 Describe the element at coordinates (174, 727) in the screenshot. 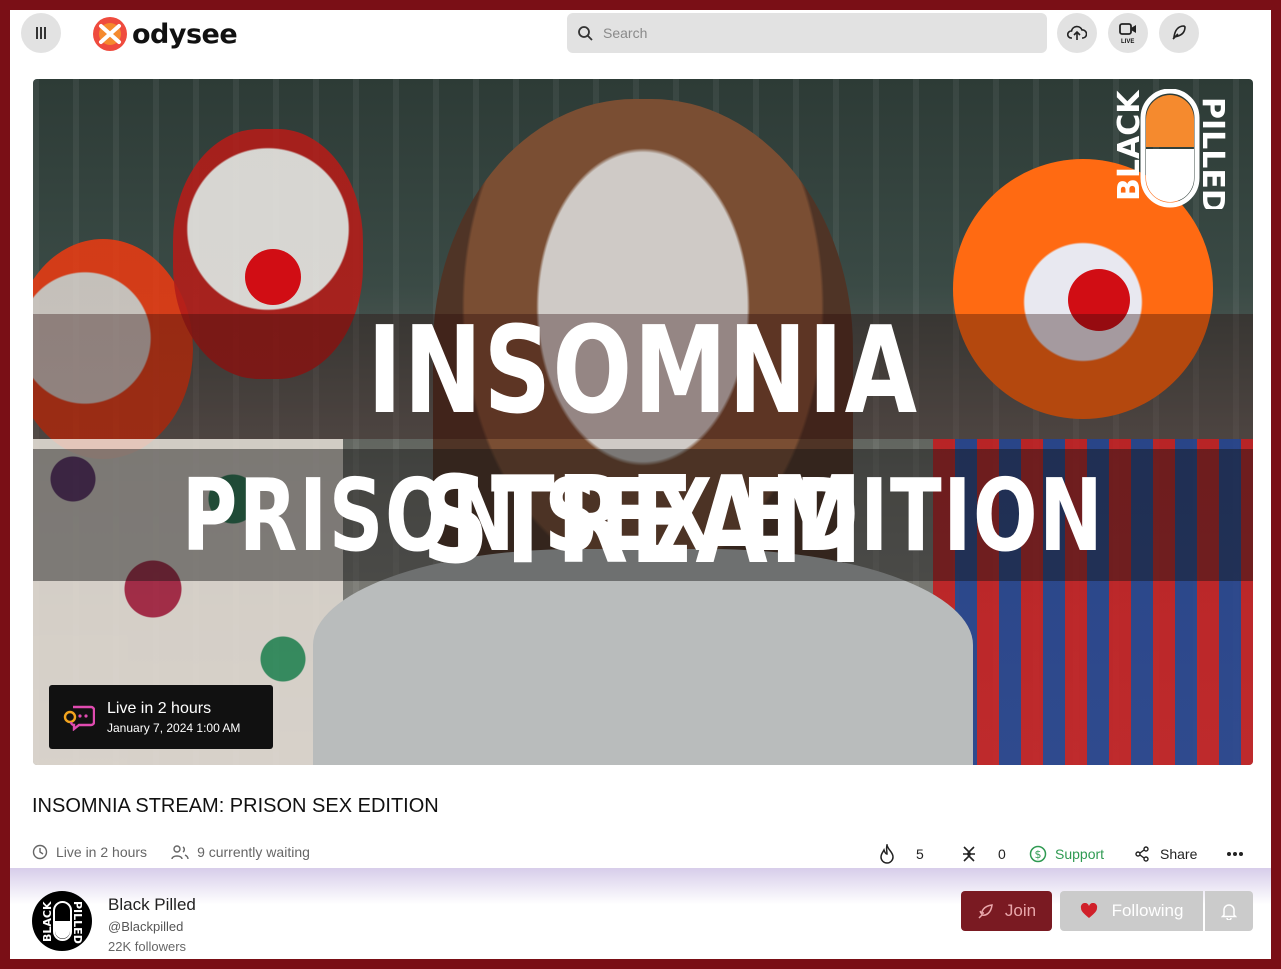

I see `live-badge-date: January 7, 2024 1:00 AM` at that location.